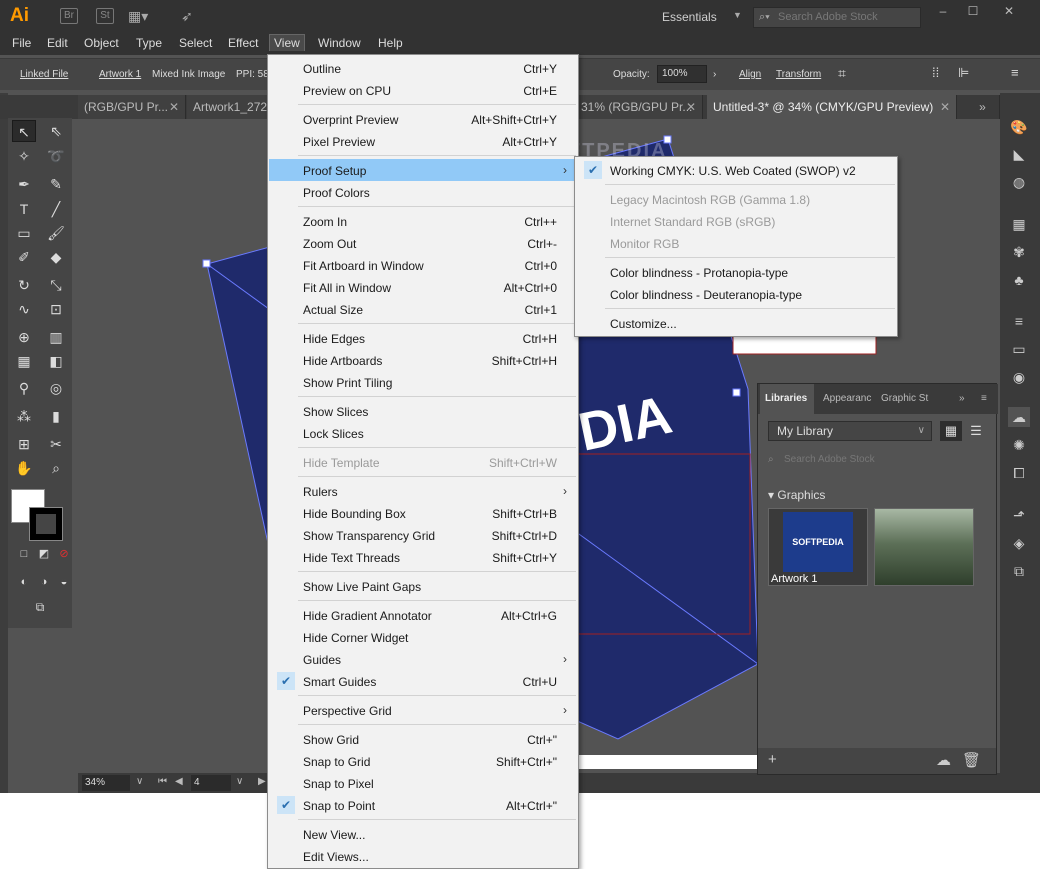  I want to click on menu-item-zoom-out: Zoom Out Ctrl+-, so click(423, 243).